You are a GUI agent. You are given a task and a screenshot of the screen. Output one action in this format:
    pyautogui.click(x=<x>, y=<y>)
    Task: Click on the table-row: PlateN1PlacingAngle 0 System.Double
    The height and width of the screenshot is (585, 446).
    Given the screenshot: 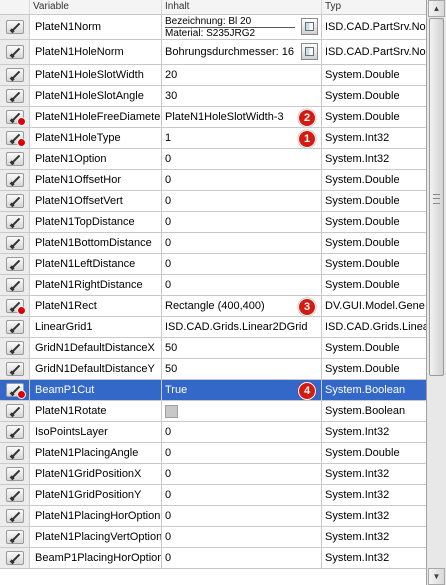 What is the action you would take?
    pyautogui.click(x=213, y=453)
    